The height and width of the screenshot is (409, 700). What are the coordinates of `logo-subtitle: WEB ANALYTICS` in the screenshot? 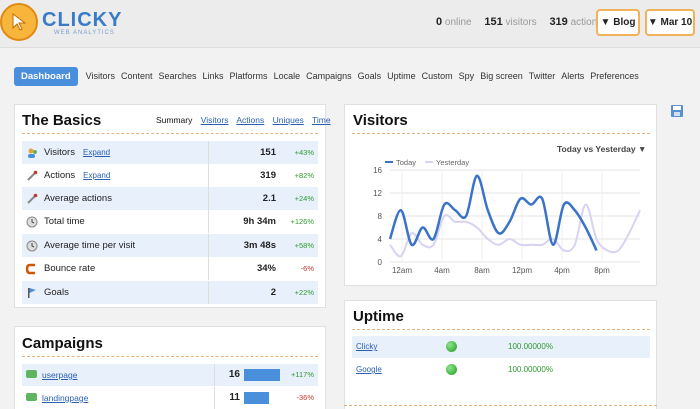 It's located at (84, 33).